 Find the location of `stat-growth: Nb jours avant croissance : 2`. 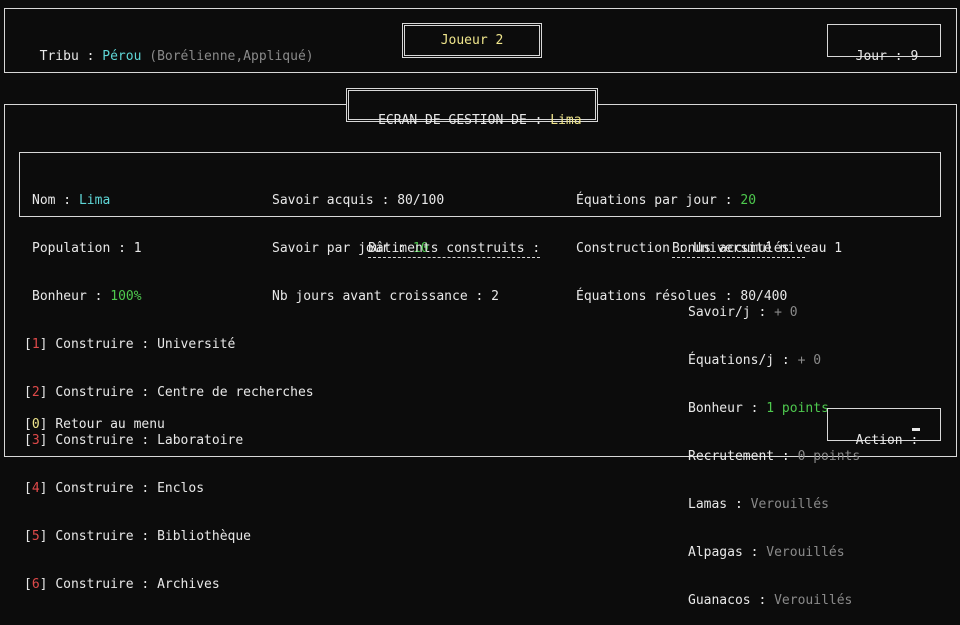

stat-growth: Nb jours avant croissance : 2 is located at coordinates (385, 296).